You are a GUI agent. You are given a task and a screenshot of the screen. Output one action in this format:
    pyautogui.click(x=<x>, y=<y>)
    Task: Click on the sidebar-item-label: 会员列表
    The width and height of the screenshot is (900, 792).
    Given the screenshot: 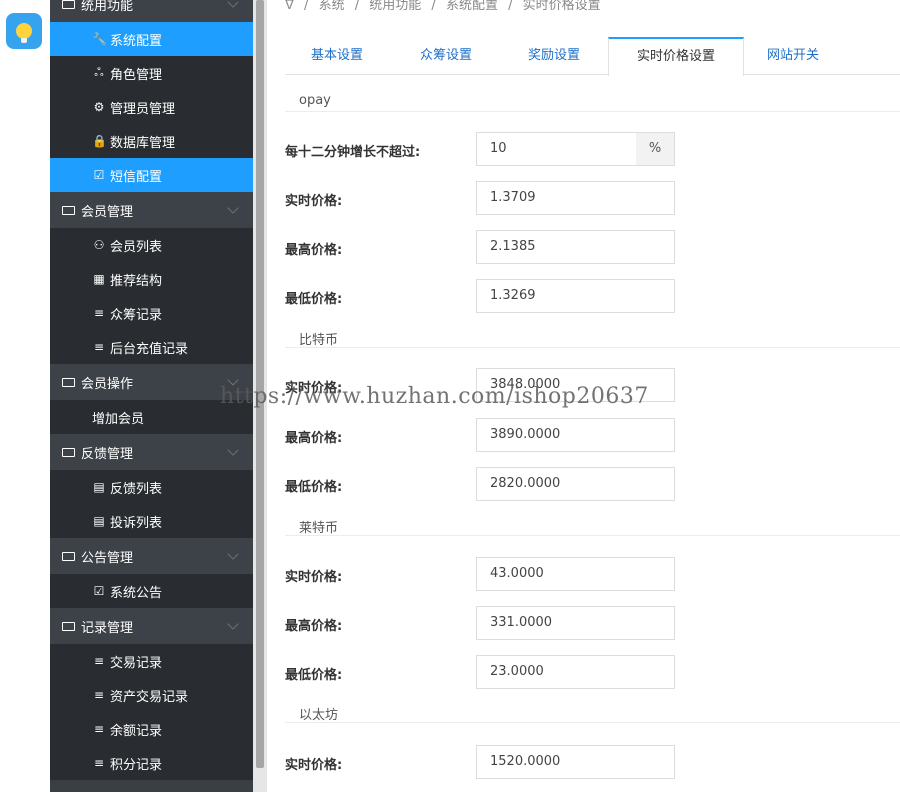 What is the action you would take?
    pyautogui.click(x=136, y=247)
    